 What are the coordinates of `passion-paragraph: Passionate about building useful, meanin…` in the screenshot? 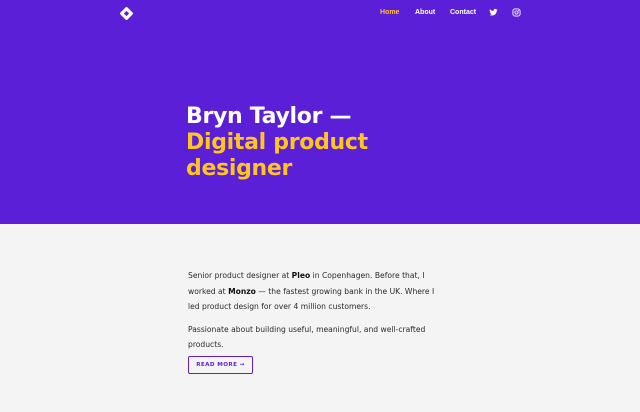 It's located at (307, 337).